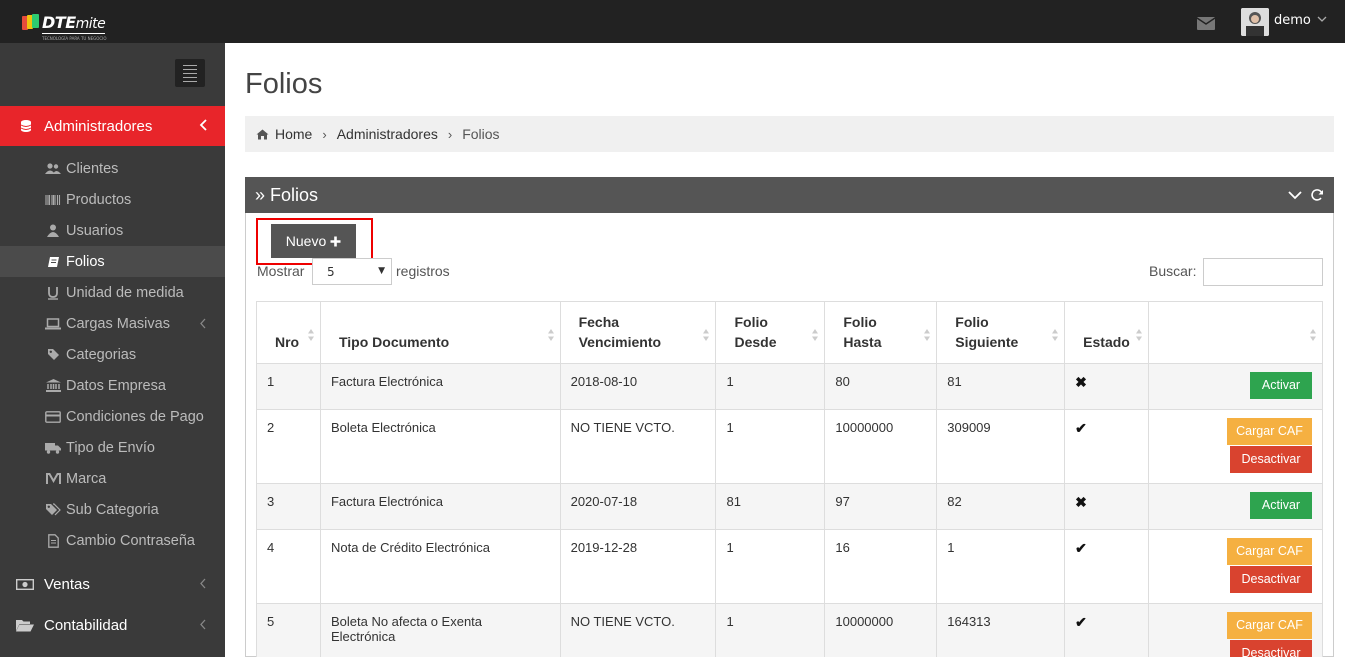 The width and height of the screenshot is (1345, 657). I want to click on cell-desde: 81, so click(770, 506).